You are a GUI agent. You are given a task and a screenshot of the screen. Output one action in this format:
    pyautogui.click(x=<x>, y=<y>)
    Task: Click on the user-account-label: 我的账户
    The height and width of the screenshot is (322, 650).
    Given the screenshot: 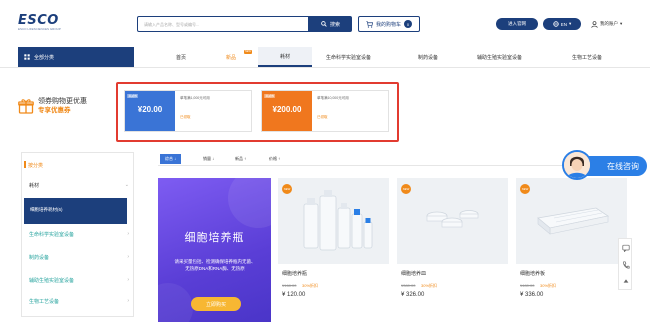 What is the action you would take?
    pyautogui.click(x=609, y=23)
    